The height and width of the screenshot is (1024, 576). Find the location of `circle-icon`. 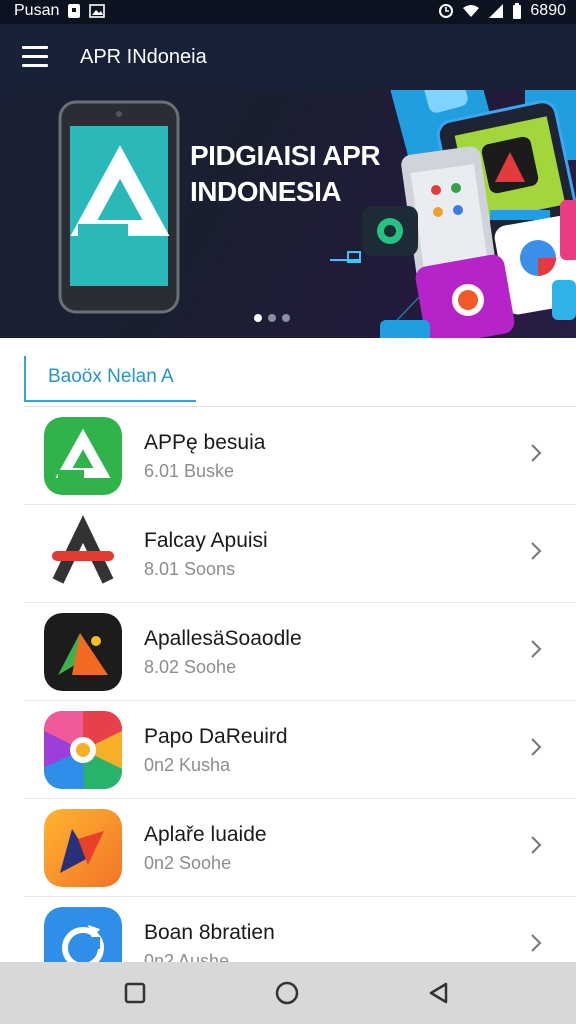

circle-icon is located at coordinates (287, 993).